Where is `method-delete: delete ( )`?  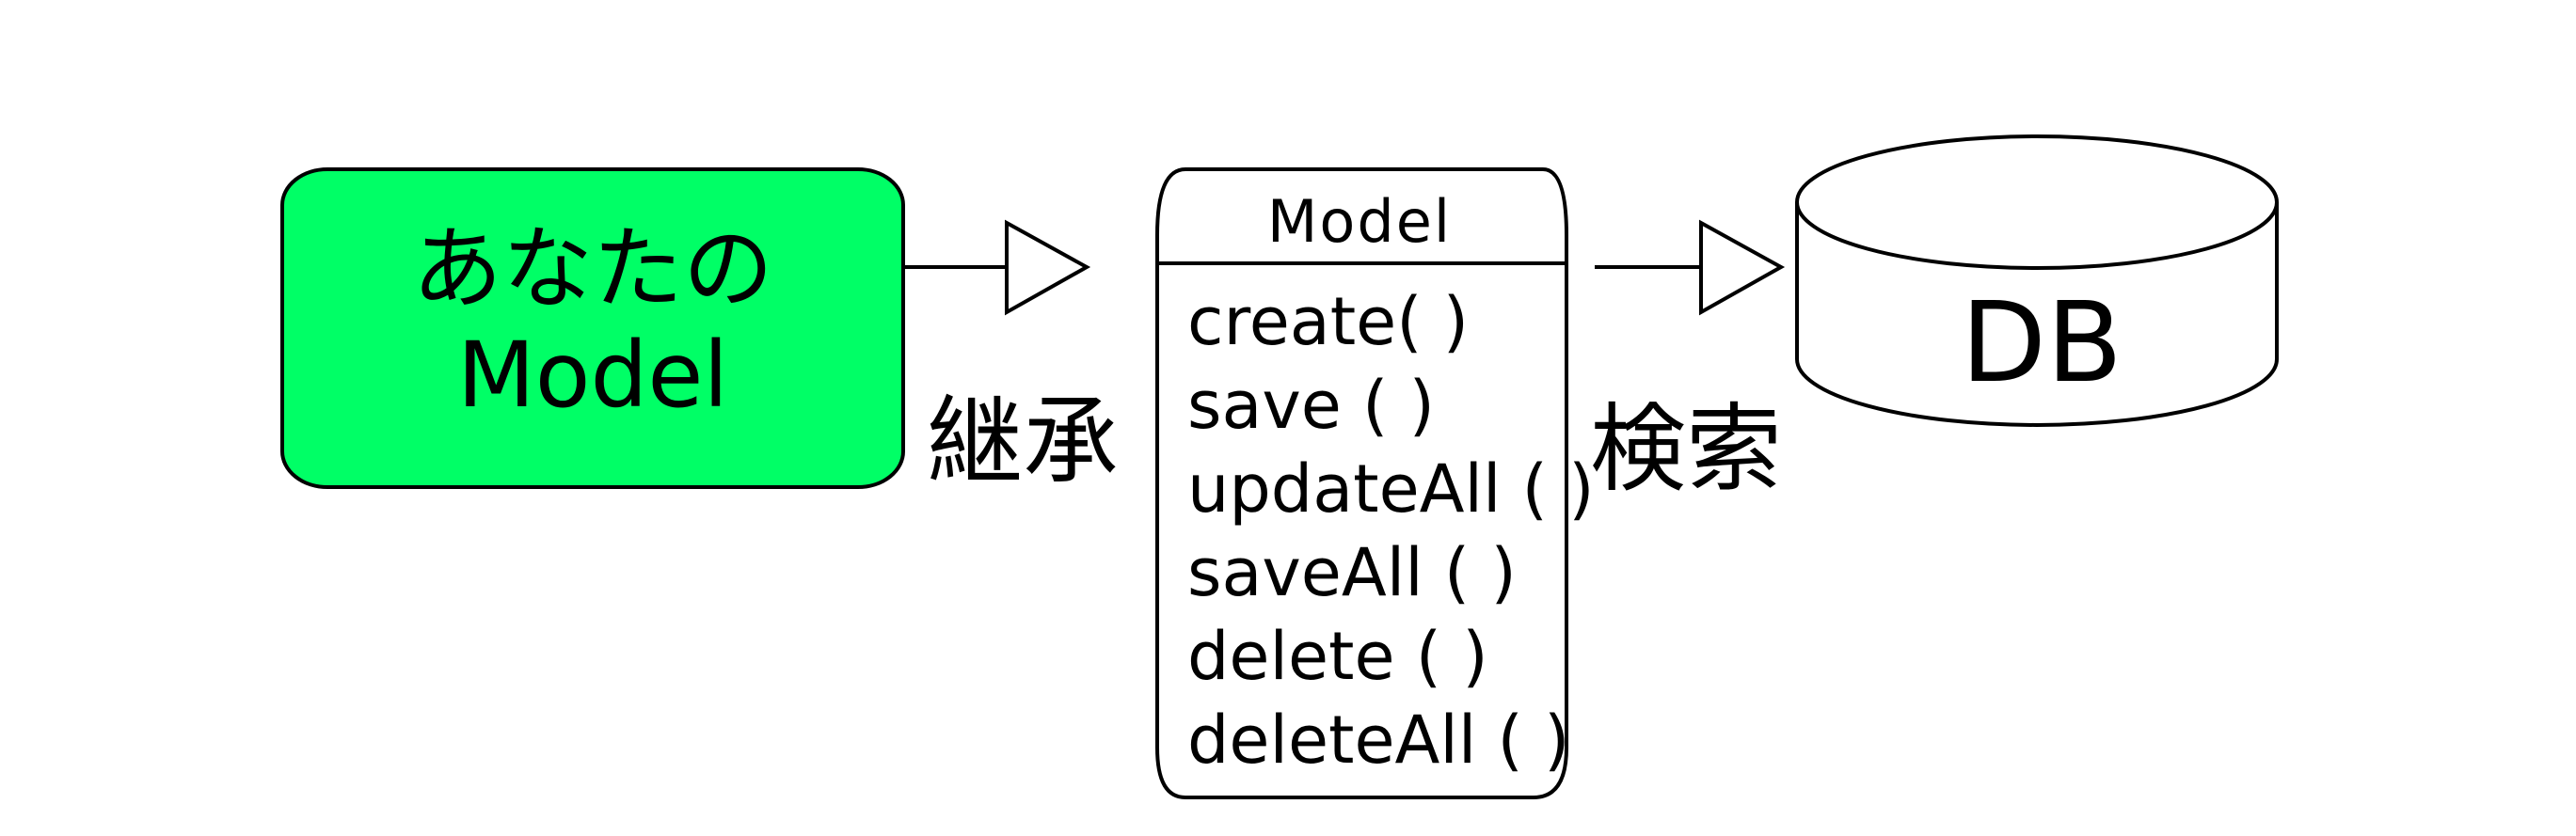 method-delete: delete ( ) is located at coordinates (1337, 656).